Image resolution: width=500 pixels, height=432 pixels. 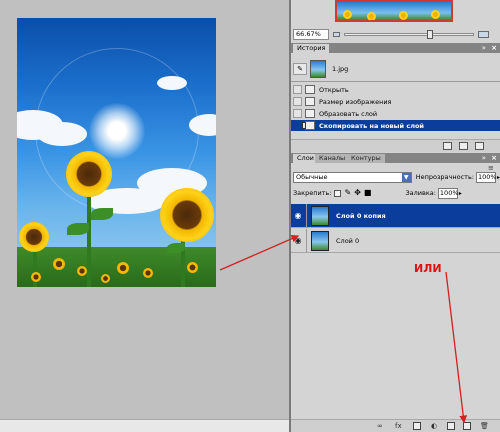 I want to click on sun, so click(x=117, y=131).